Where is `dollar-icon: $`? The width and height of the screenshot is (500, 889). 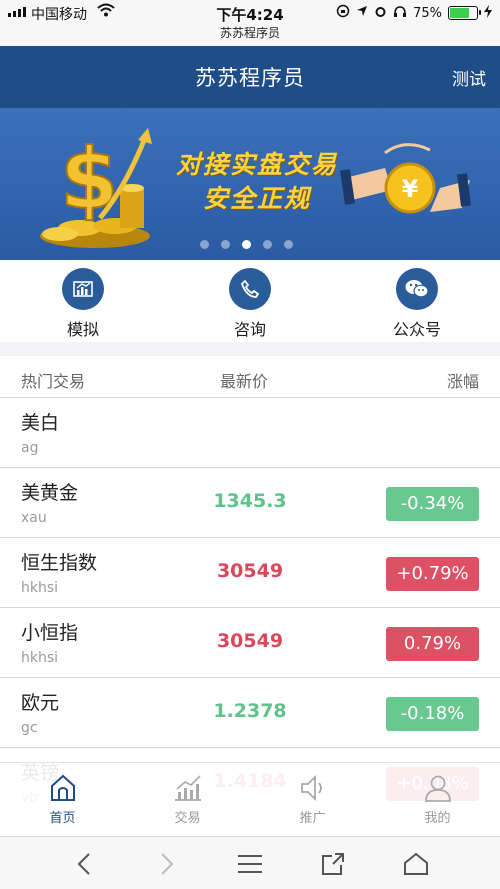 dollar-icon: $ is located at coordinates (89, 179).